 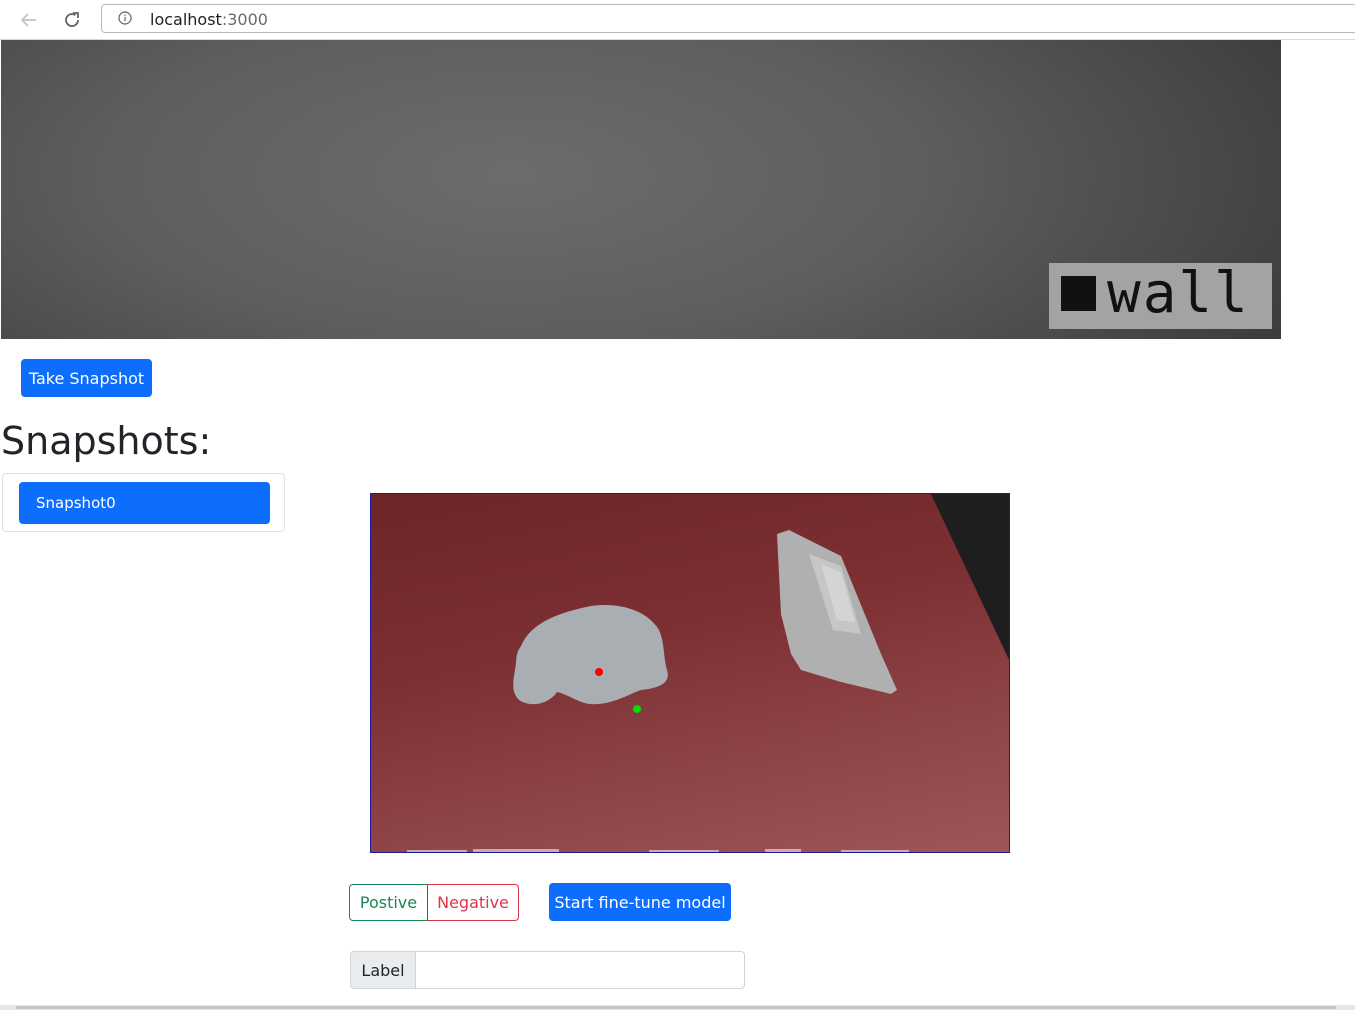 What do you see at coordinates (590, 655) in the screenshot?
I see `segmentation-mask` at bounding box center [590, 655].